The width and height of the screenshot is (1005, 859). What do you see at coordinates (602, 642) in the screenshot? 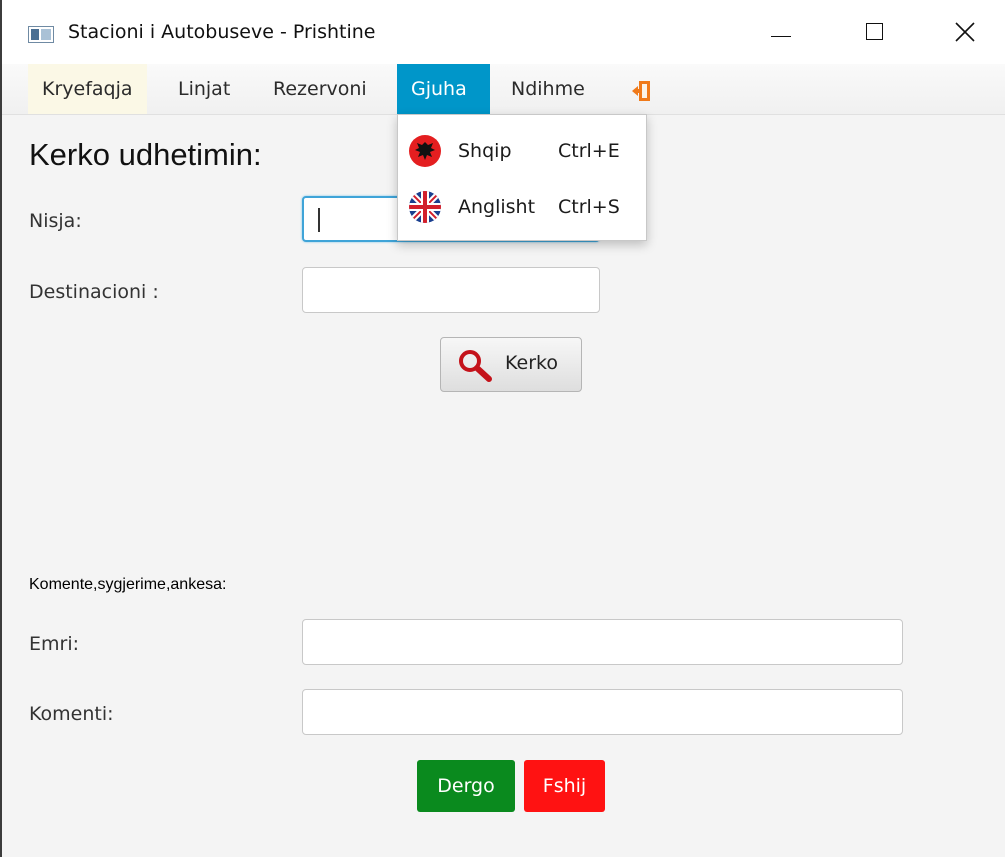
I see `name-input` at bounding box center [602, 642].